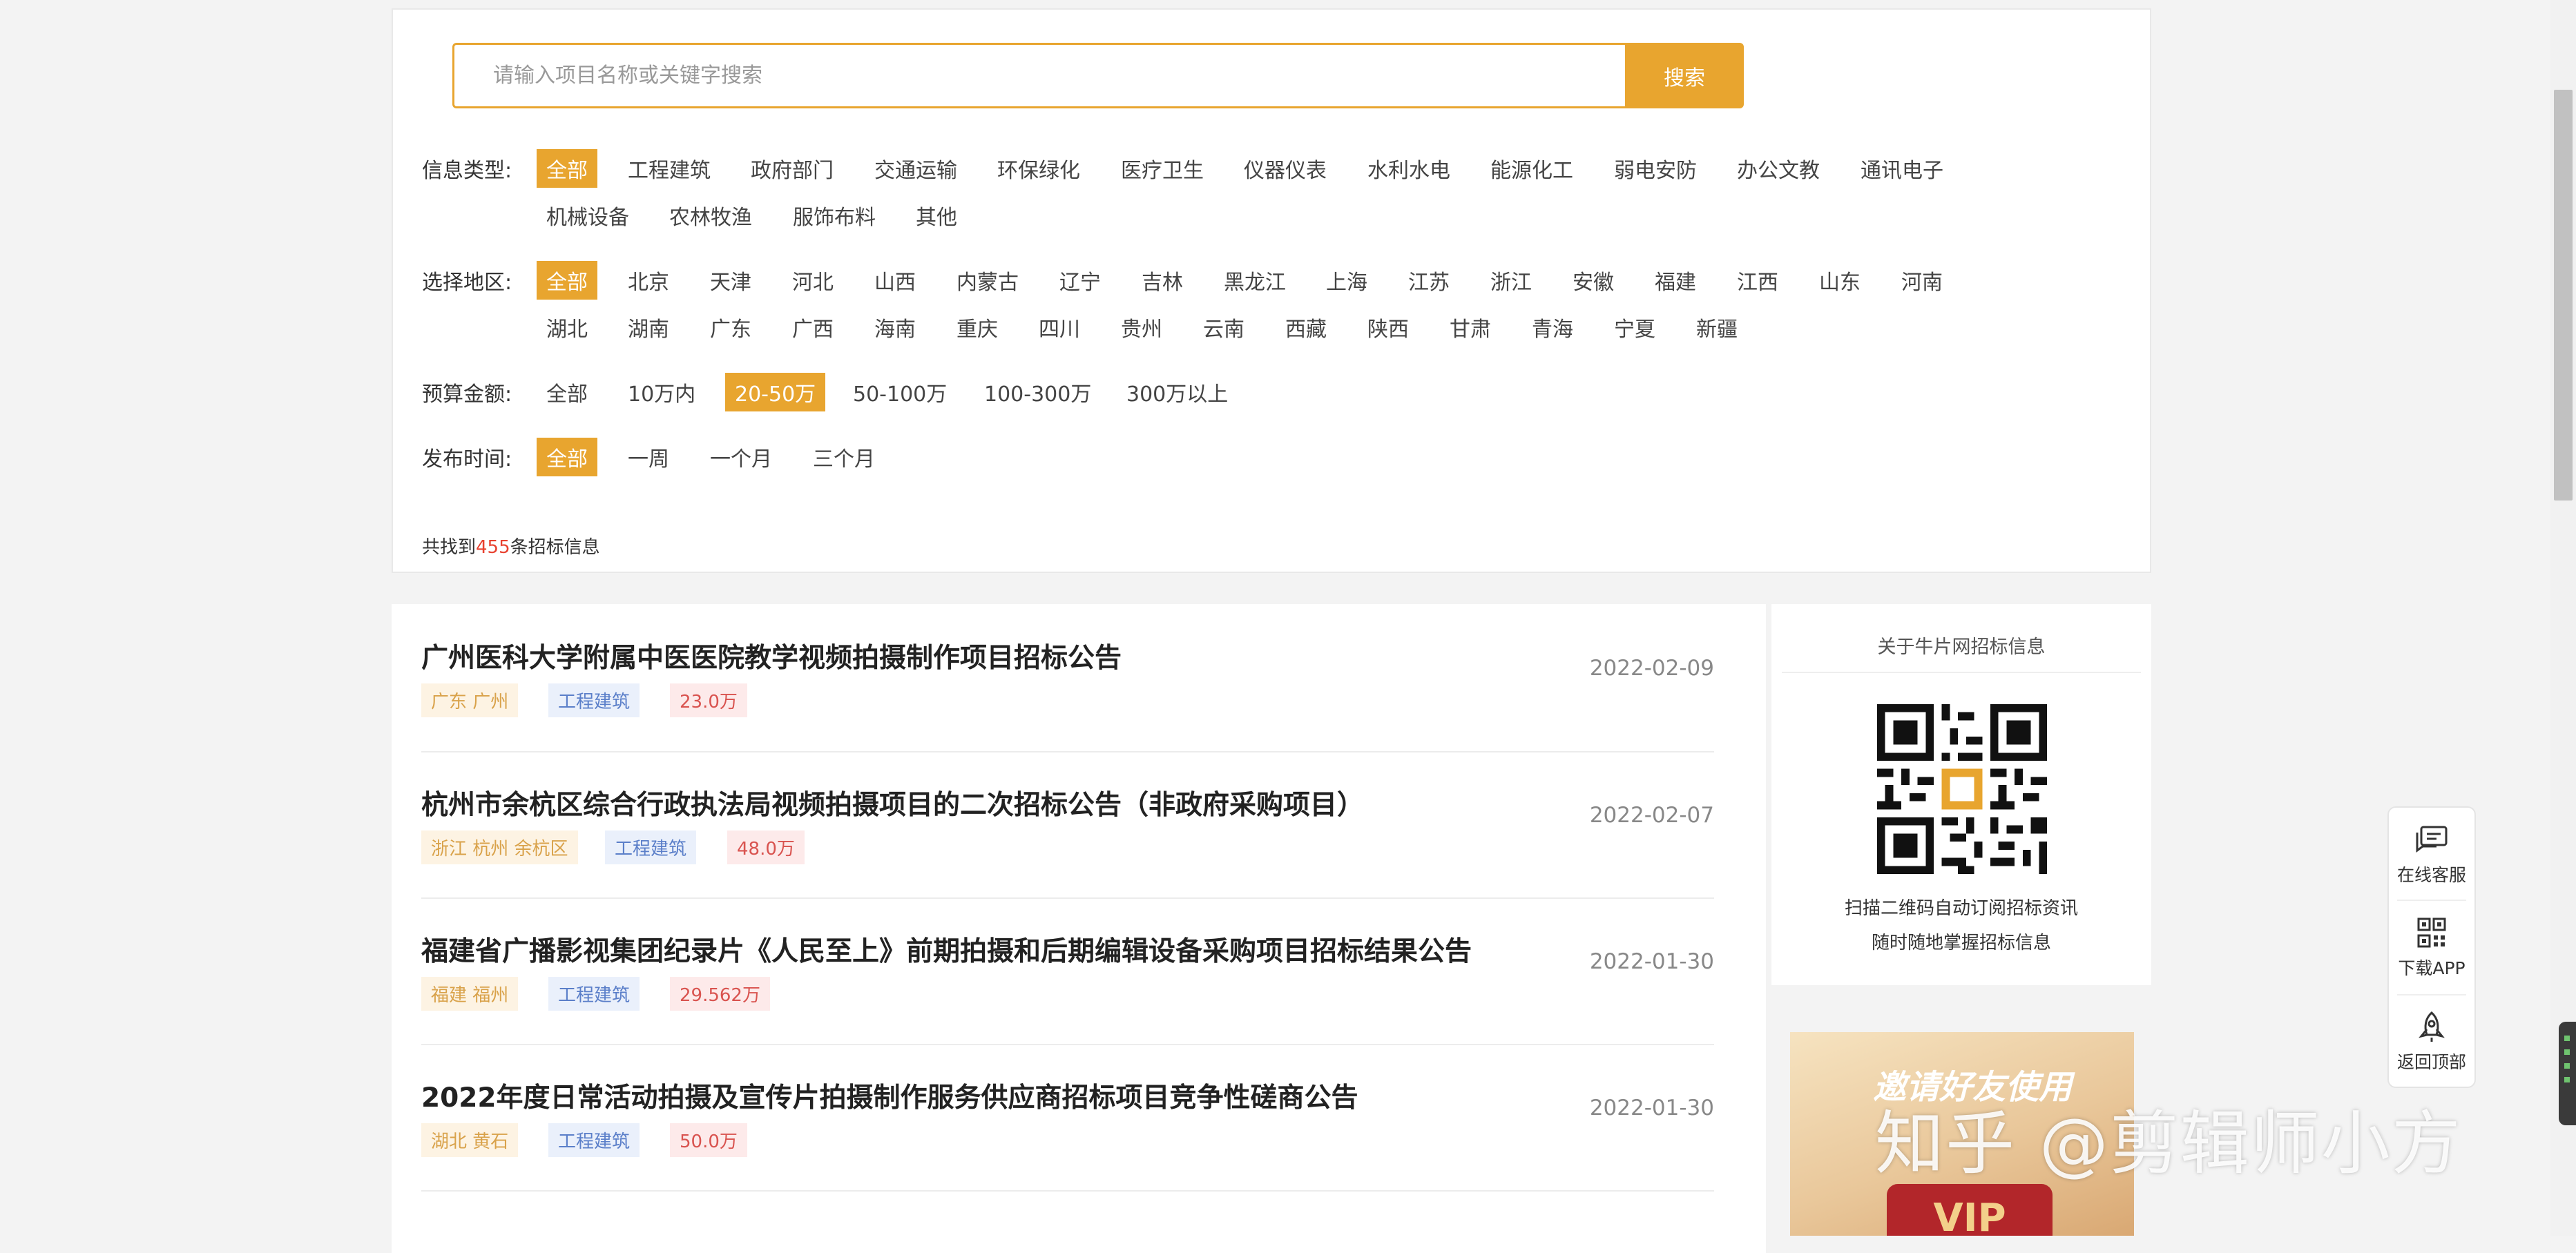 This screenshot has height=1253, width=2576. What do you see at coordinates (567, 457) in the screenshot?
I see `publish-time-option-all: 全部` at bounding box center [567, 457].